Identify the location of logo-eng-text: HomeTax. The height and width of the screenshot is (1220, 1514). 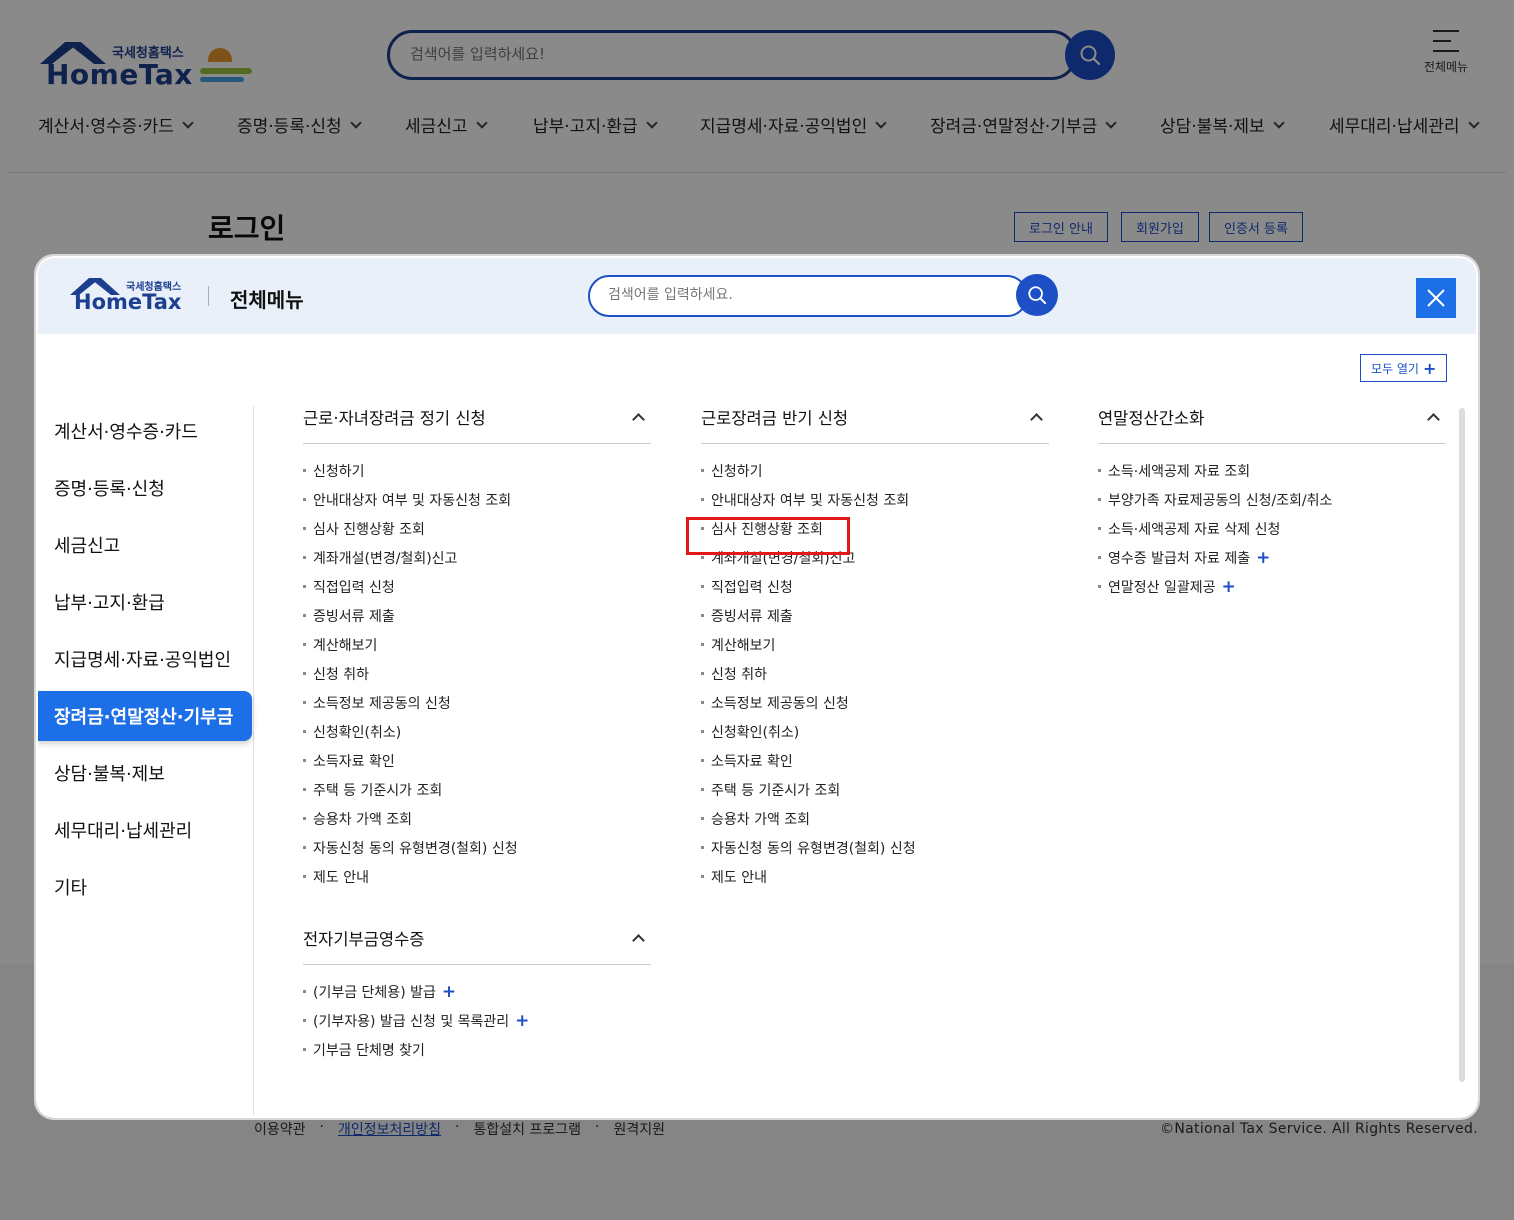
(128, 302).